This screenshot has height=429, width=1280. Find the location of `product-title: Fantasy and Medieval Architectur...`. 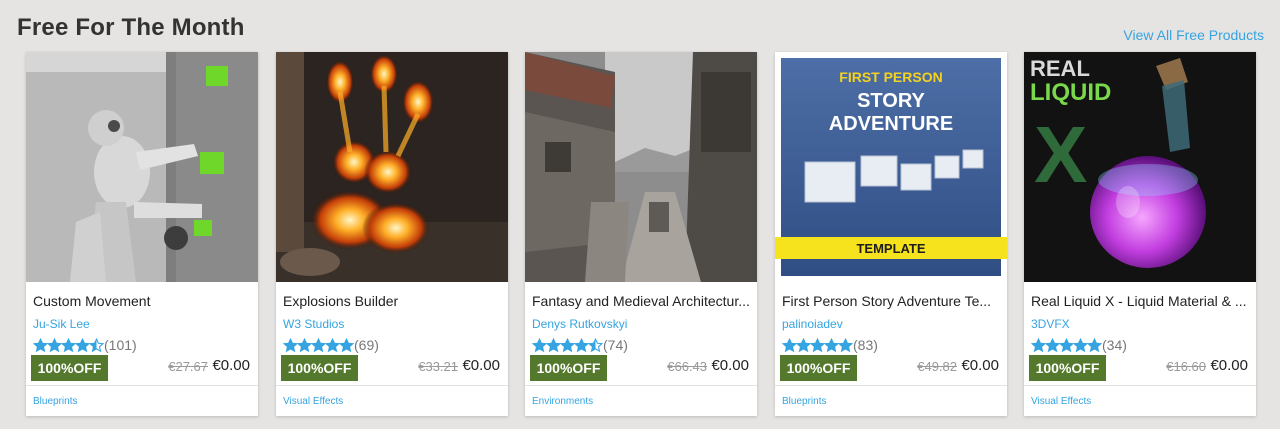

product-title: Fantasy and Medieval Architectur... is located at coordinates (641, 301).